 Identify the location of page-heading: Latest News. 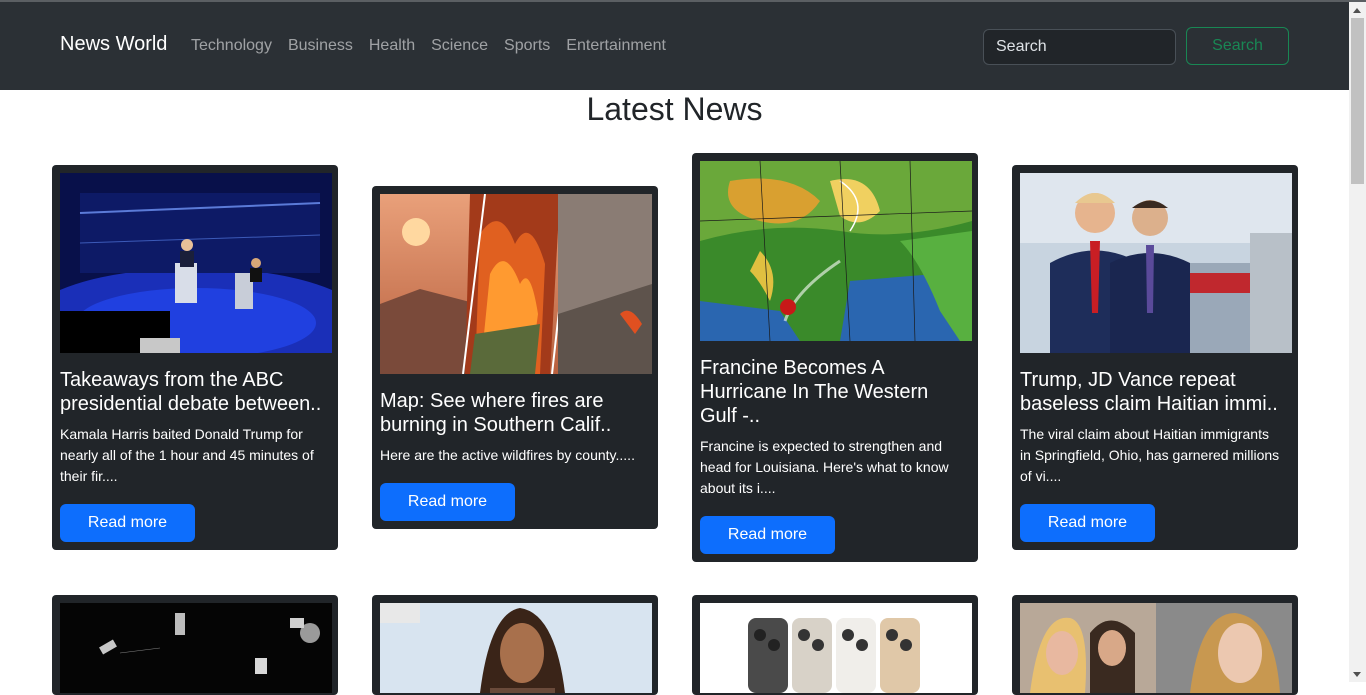
(674, 109).